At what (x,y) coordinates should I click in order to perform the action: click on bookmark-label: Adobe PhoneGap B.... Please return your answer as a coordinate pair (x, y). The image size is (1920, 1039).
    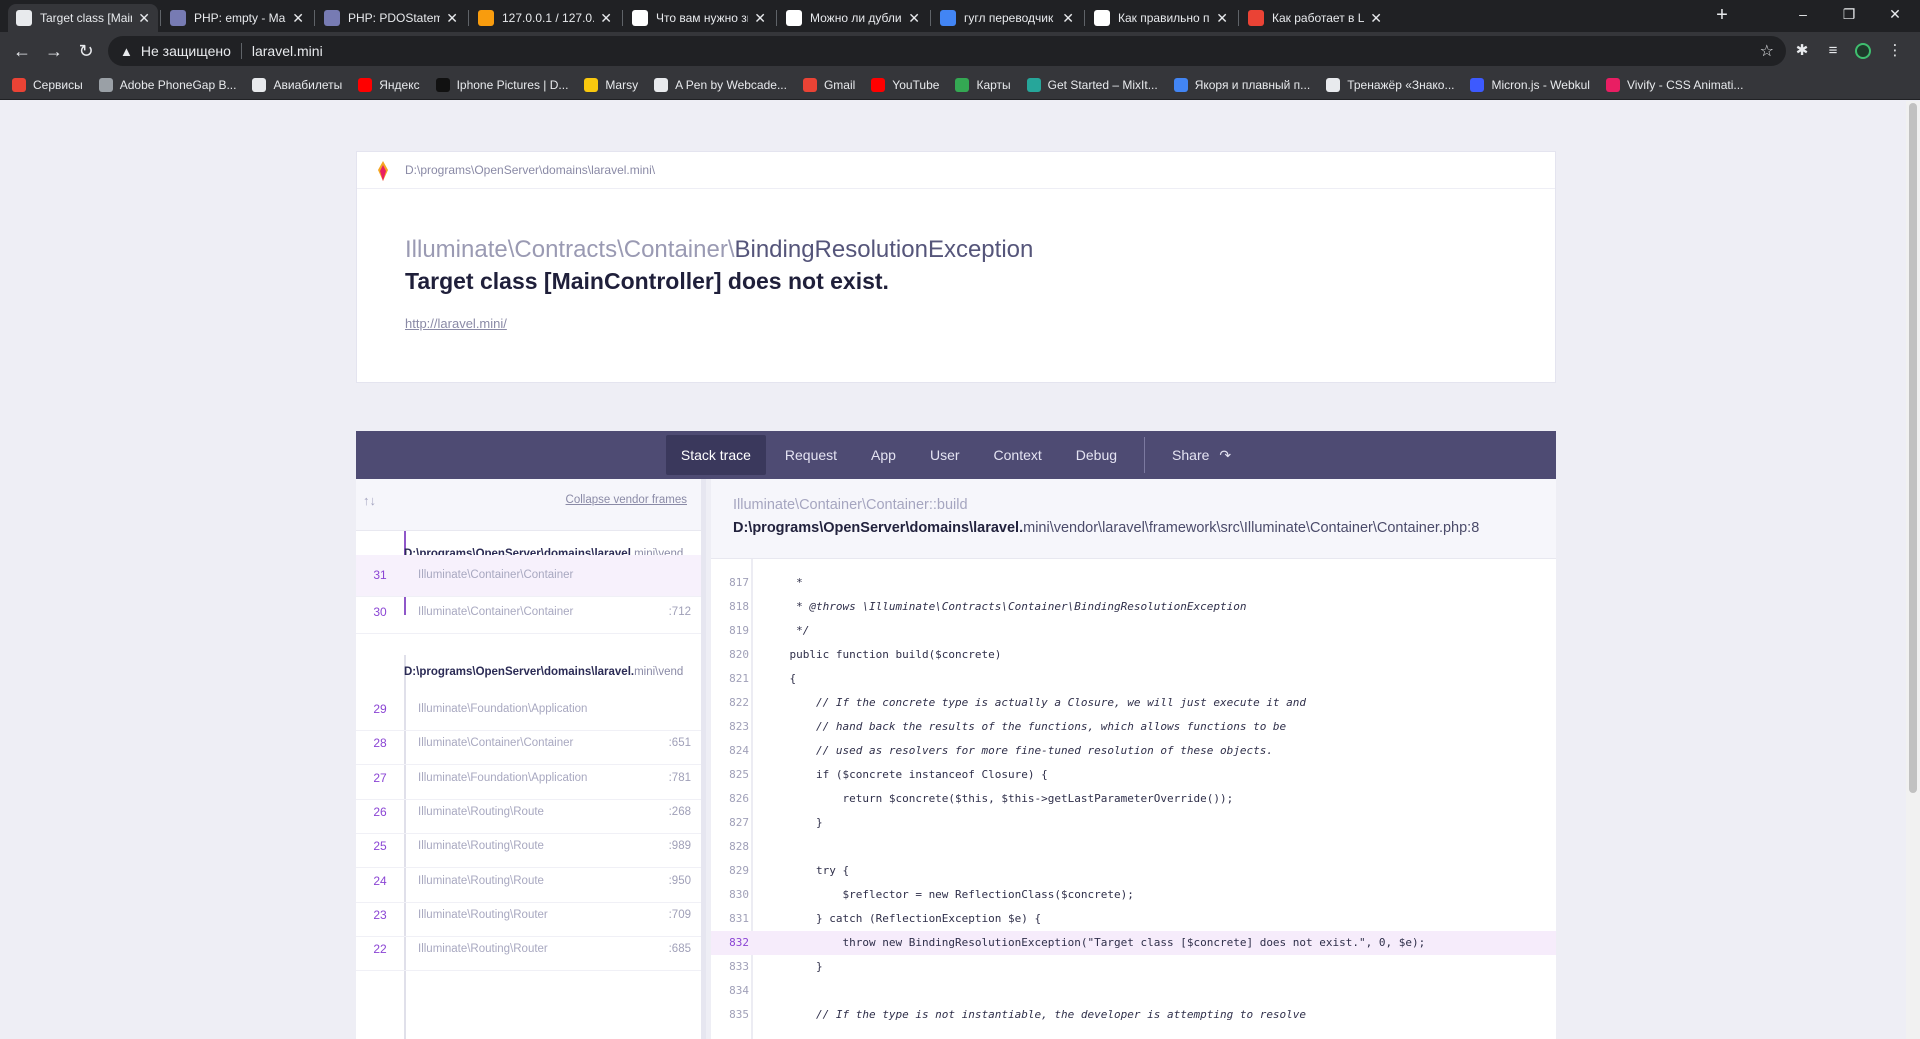
    Looking at the image, I should click on (178, 84).